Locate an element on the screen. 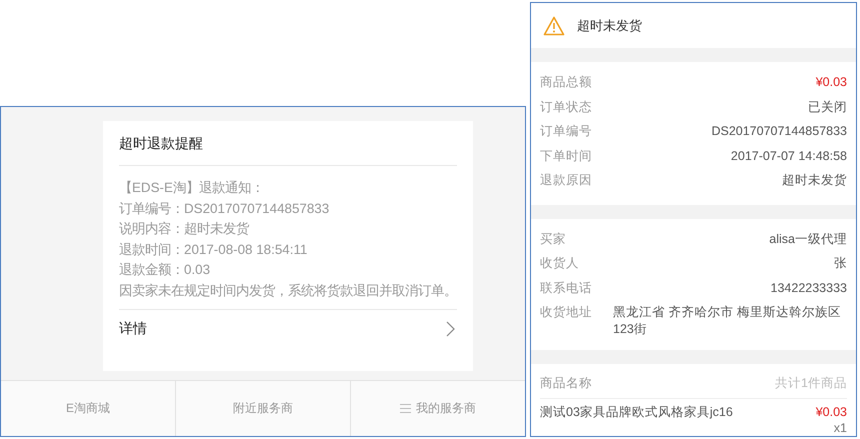 This screenshot has width=860, height=439. product-name: 测试03家具品牌欧式风格家具jc16 is located at coordinates (636, 413).